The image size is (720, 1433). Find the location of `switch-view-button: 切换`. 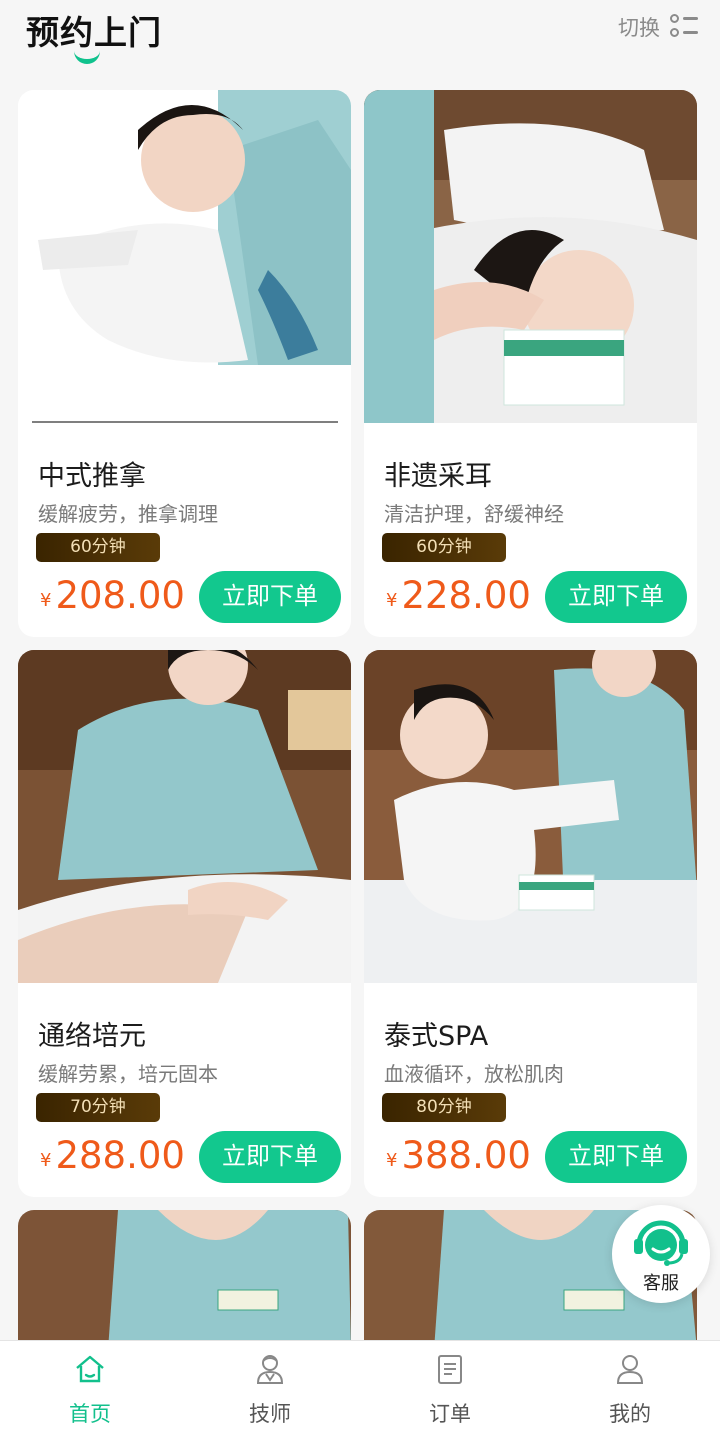

switch-view-button: 切换 is located at coordinates (658, 27).